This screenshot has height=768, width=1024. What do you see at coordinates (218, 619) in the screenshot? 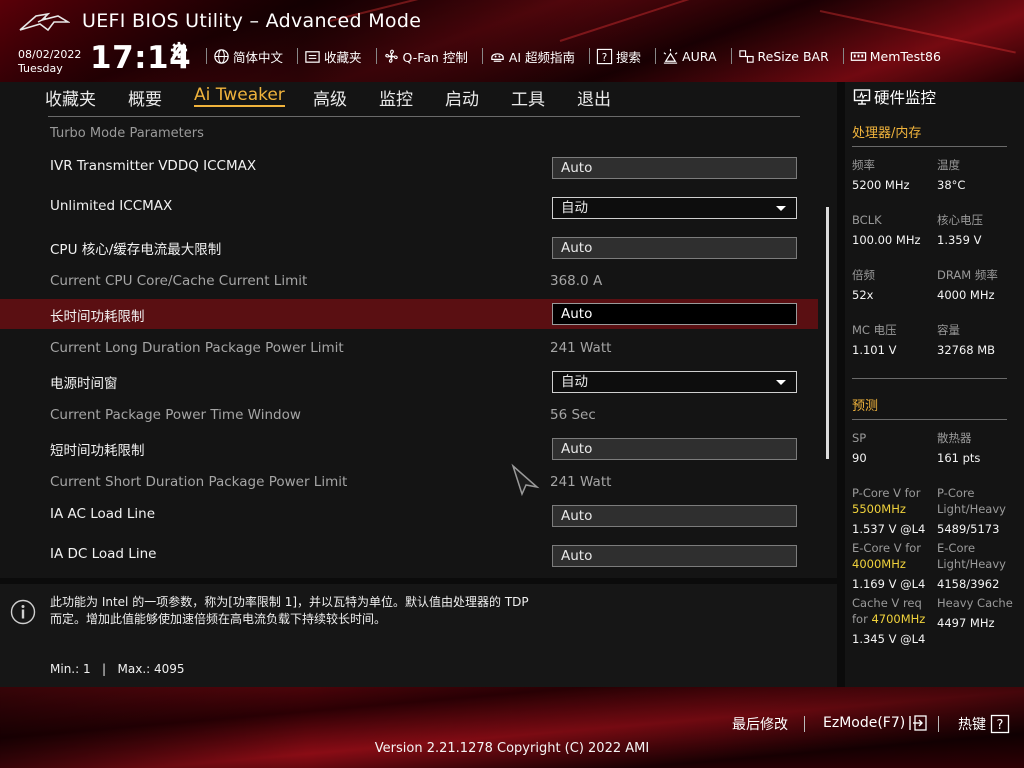
I see `help-text-line-2: 而定。增加此值能够使加速倍频在高电流负载下持续较长时间。` at bounding box center [218, 619].